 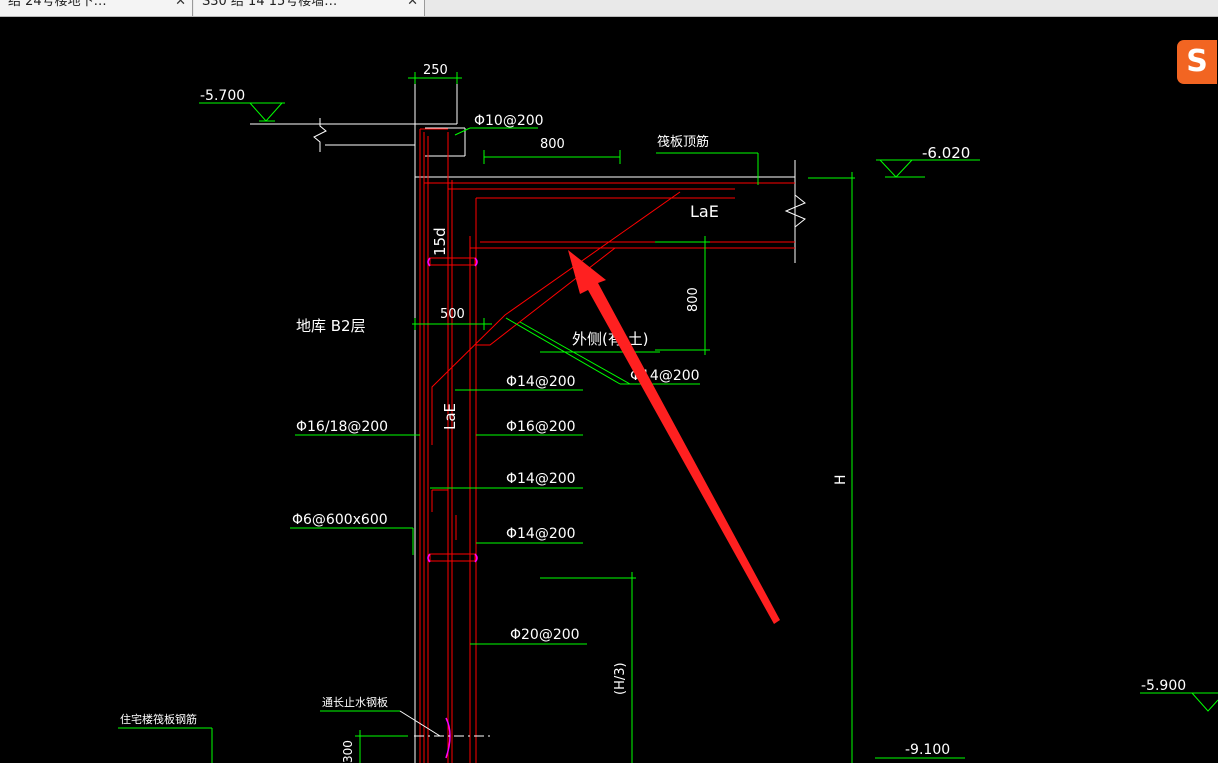 What do you see at coordinates (440, 241) in the screenshot?
I see `dim-15d: 15d` at bounding box center [440, 241].